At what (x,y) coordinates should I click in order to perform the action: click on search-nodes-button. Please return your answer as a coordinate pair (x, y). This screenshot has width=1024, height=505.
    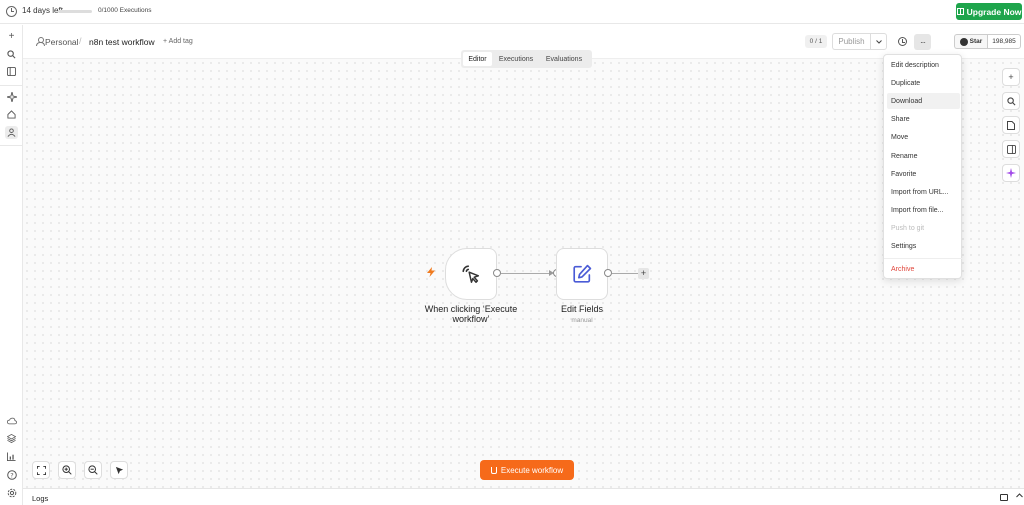
    Looking at the image, I should click on (1011, 101).